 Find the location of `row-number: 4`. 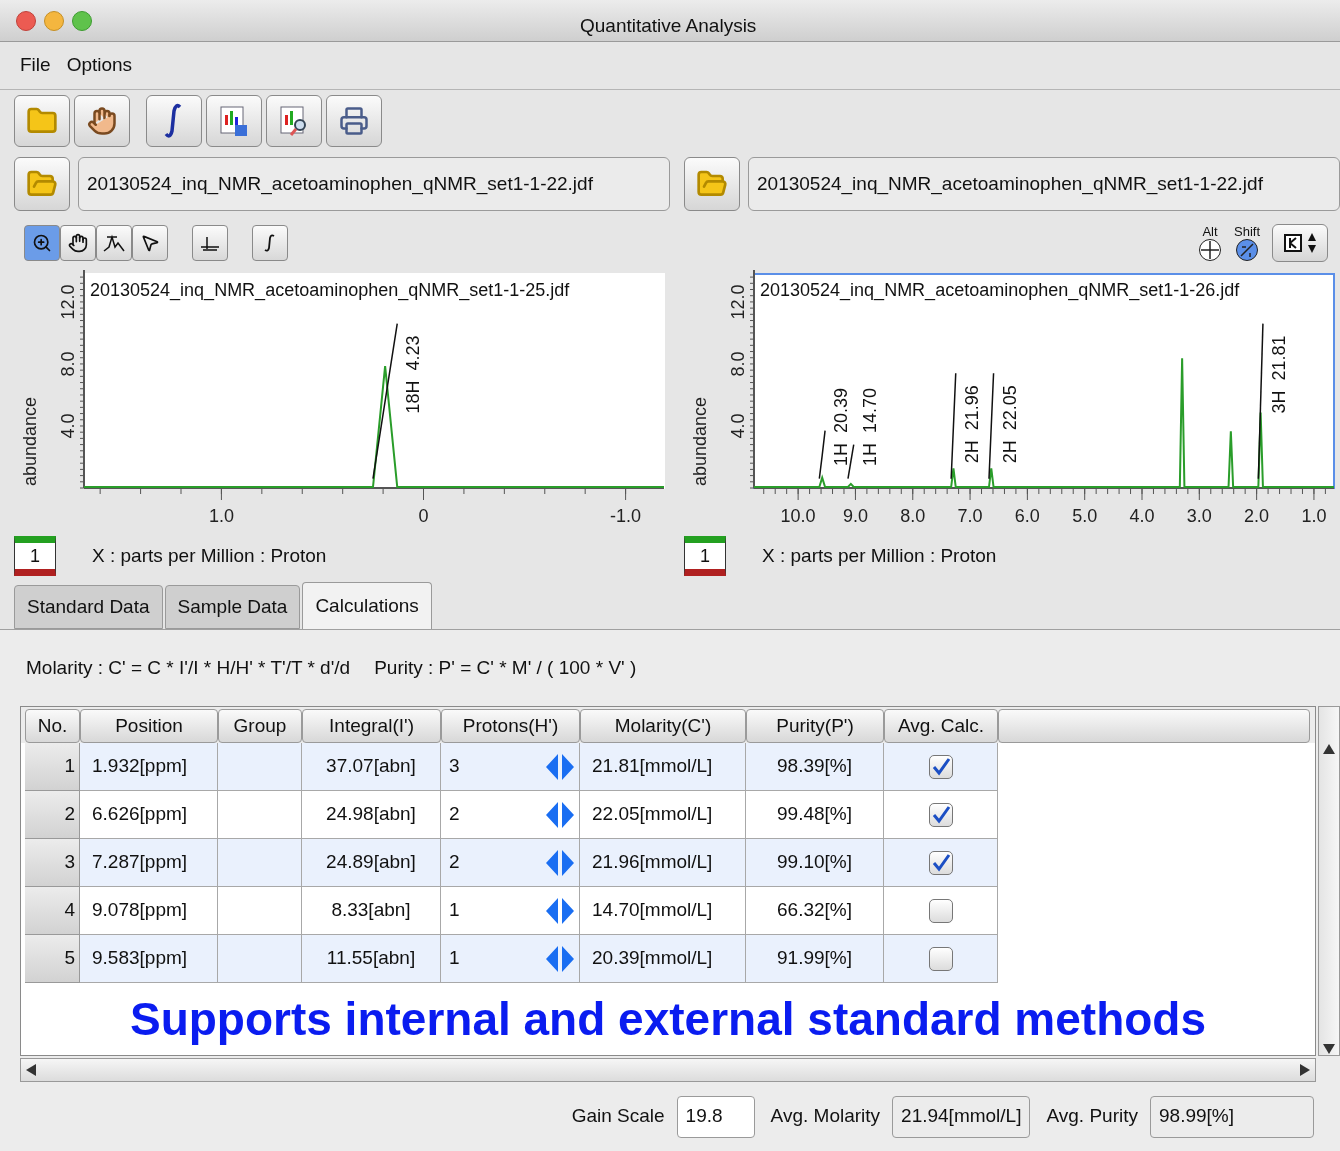

row-number: 4 is located at coordinates (52, 911).